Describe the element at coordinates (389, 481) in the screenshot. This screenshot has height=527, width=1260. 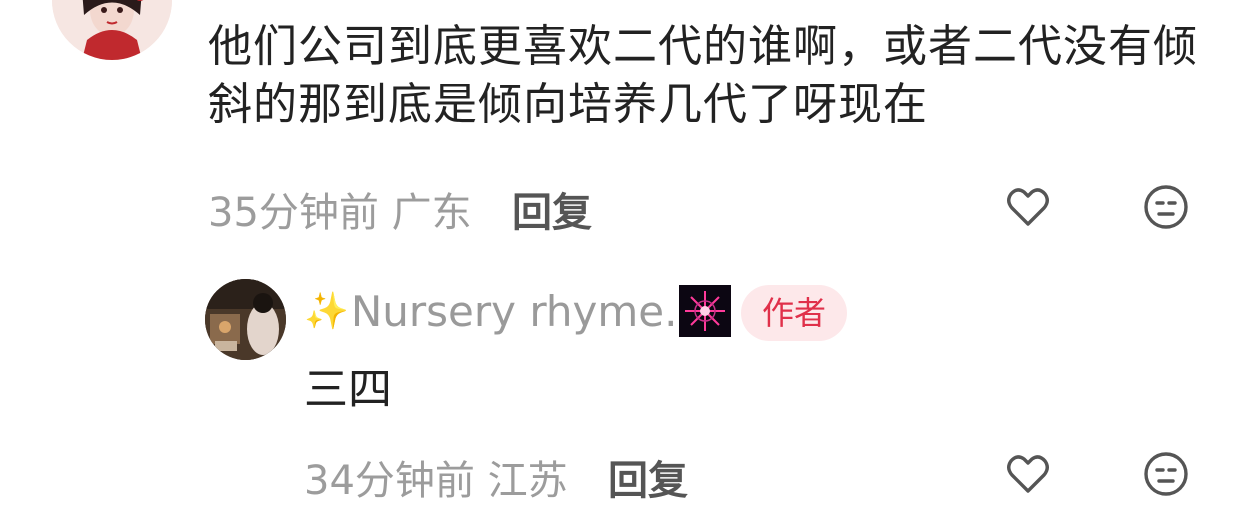
I see `reply-time: 34分钟前` at that location.